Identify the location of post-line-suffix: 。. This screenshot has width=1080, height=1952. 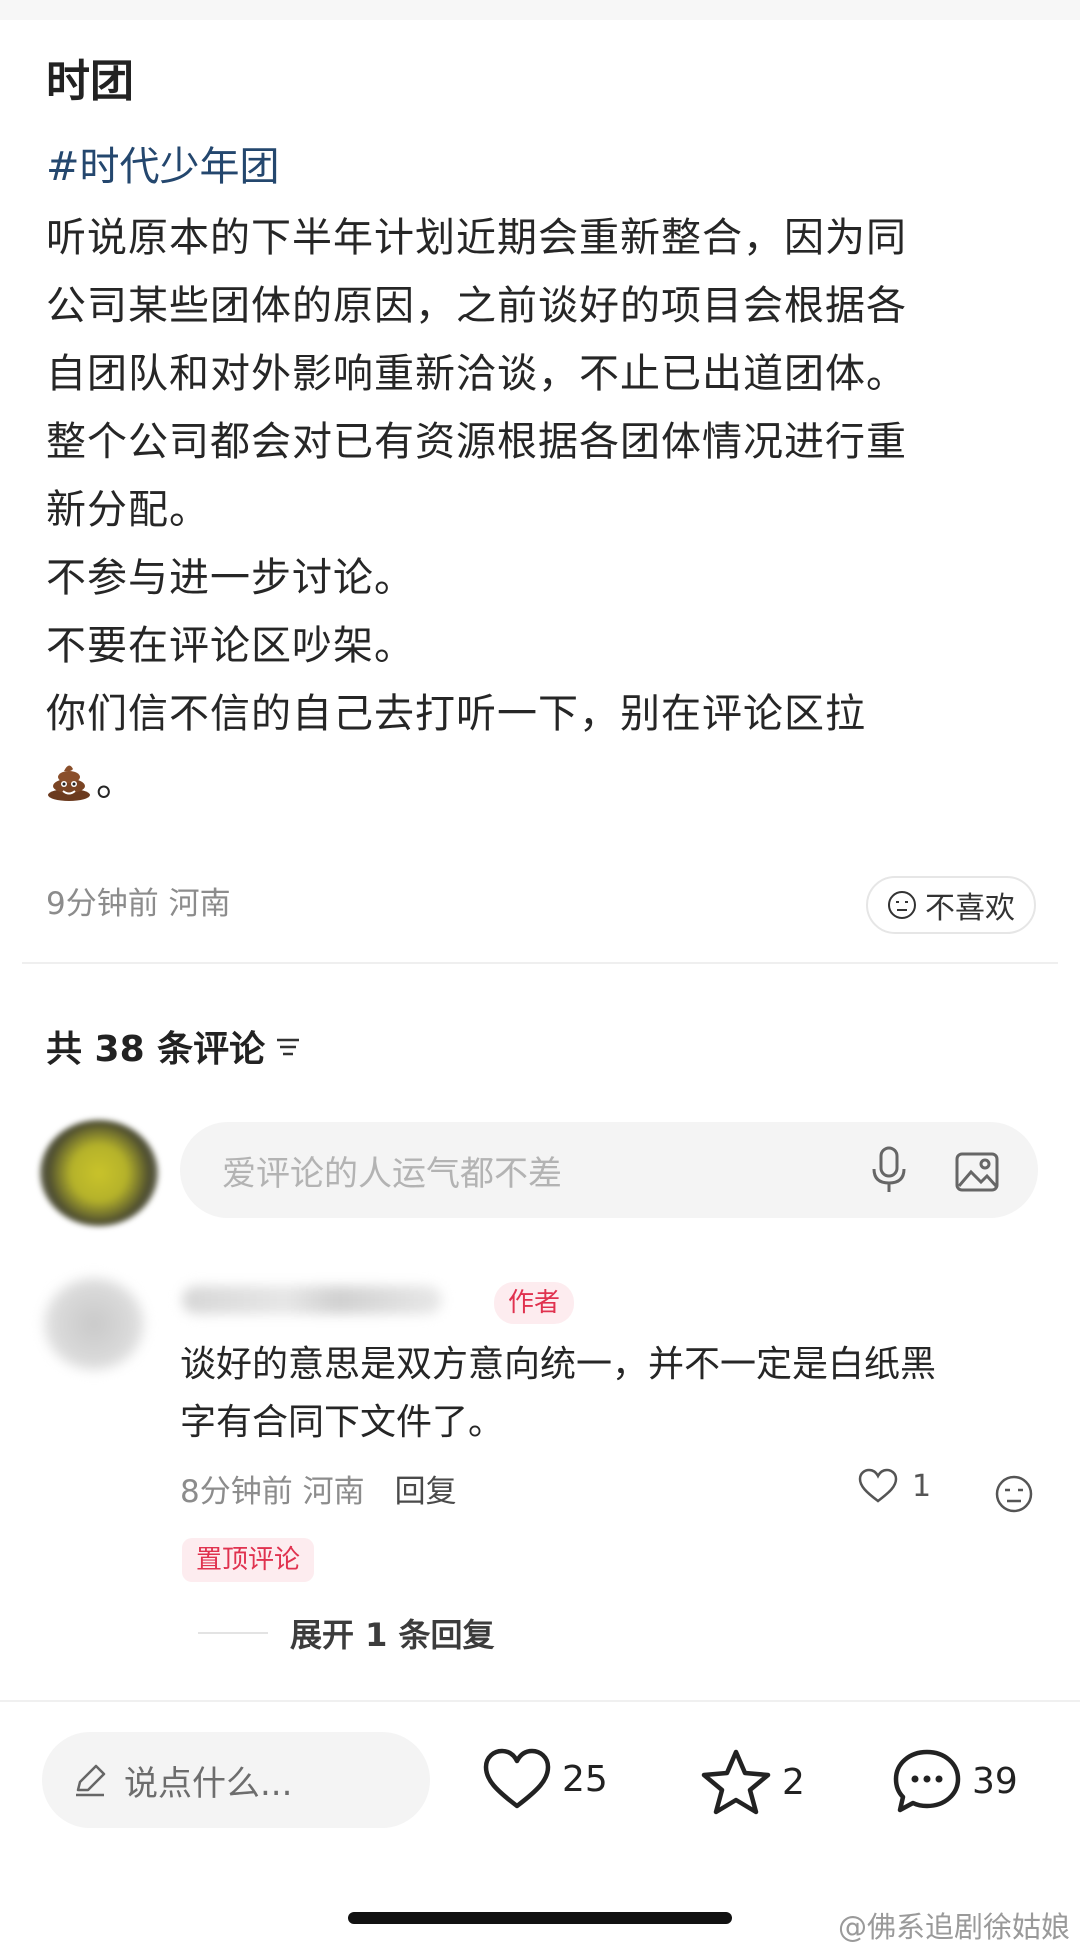
(116, 782).